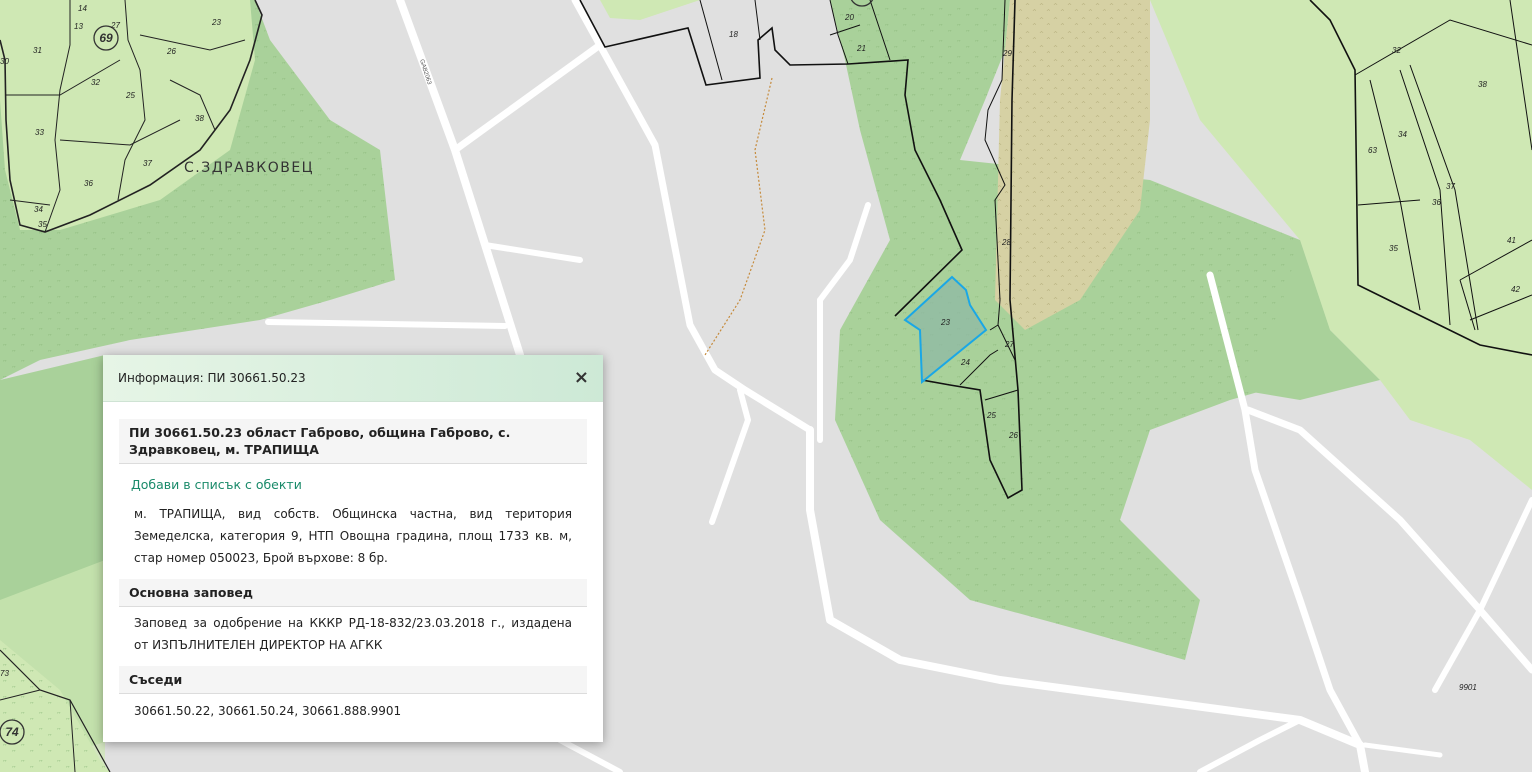  I want to click on svg-text: 74, so click(12, 732).